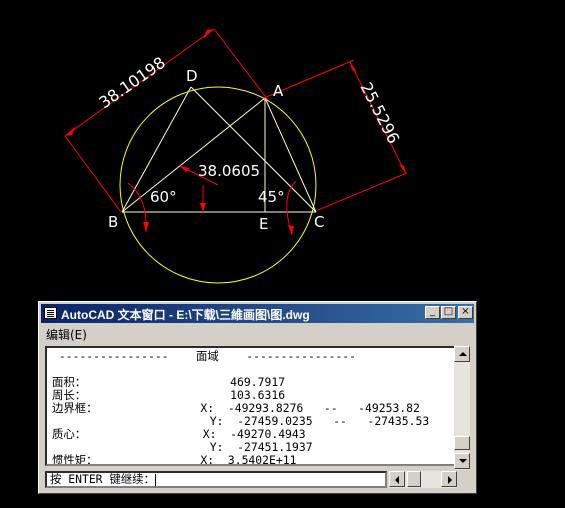 Image resolution: width=565 pixels, height=508 pixels. I want to click on arrow-right-icon, so click(450, 480).